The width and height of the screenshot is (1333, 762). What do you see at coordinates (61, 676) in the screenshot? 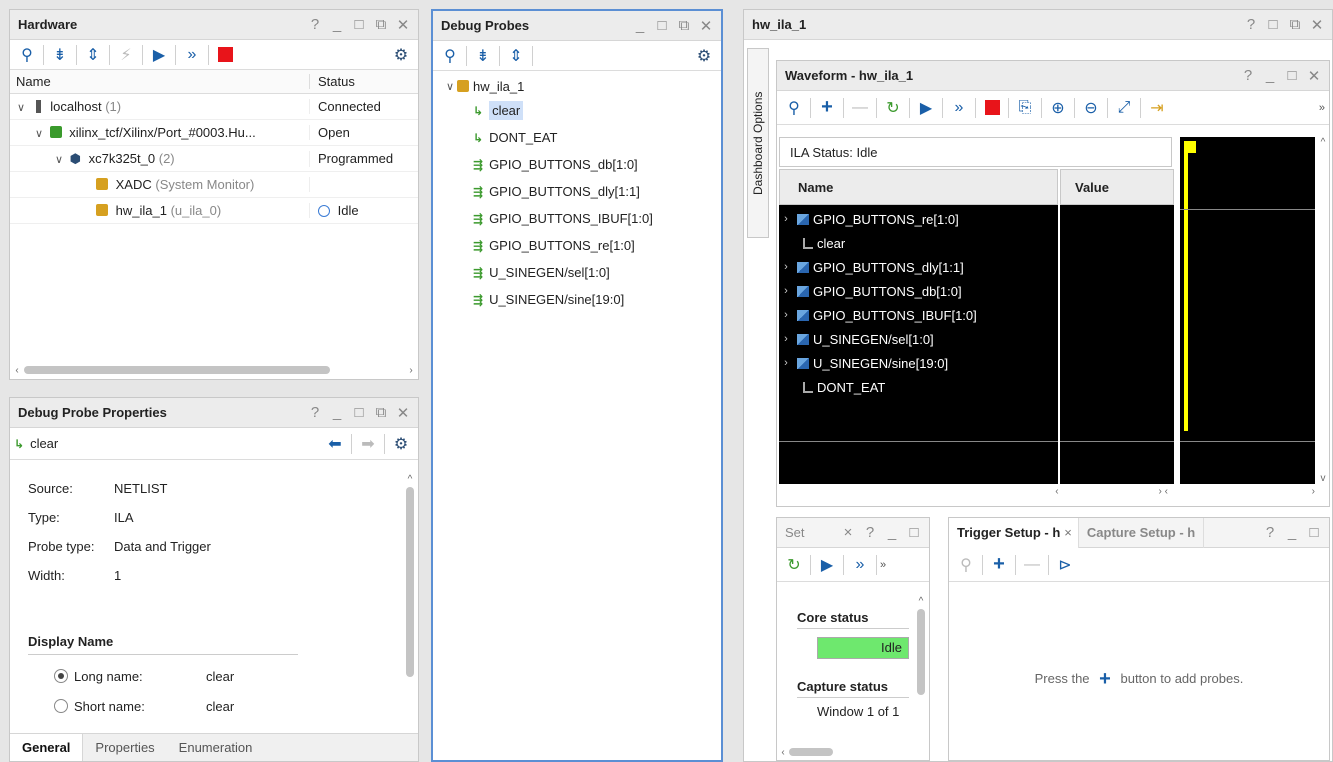
I see `long-name-radio` at bounding box center [61, 676].